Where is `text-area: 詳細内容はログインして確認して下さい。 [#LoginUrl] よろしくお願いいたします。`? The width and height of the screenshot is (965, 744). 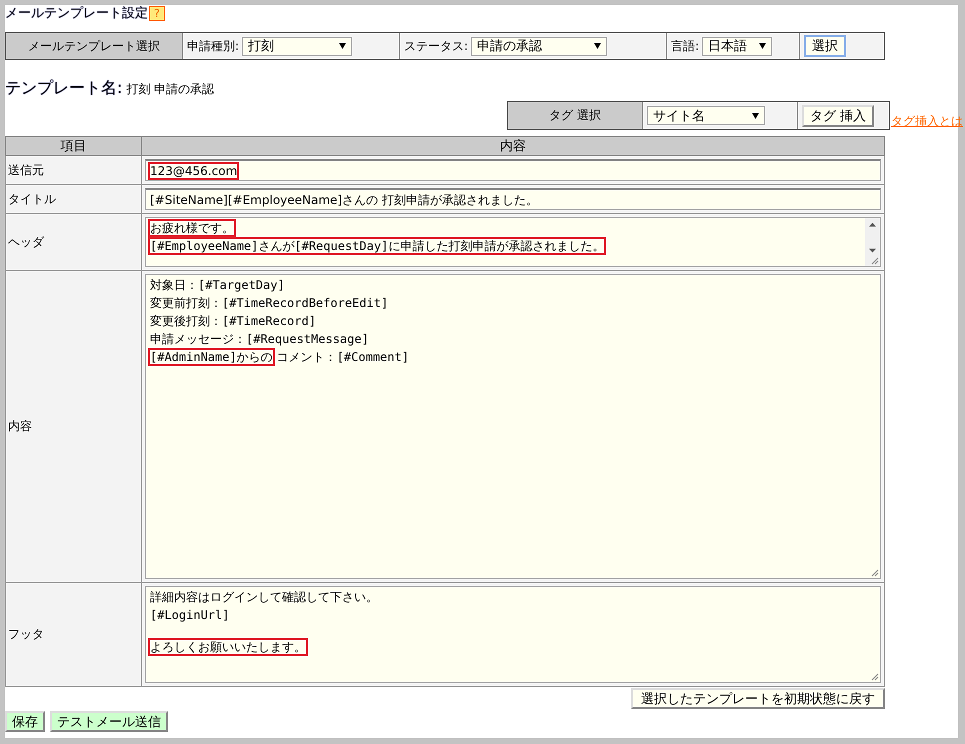
text-area: 詳細内容はログインして確認して下さい。 [#LoginUrl] よろしくお願いいたします。 is located at coordinates (513, 634).